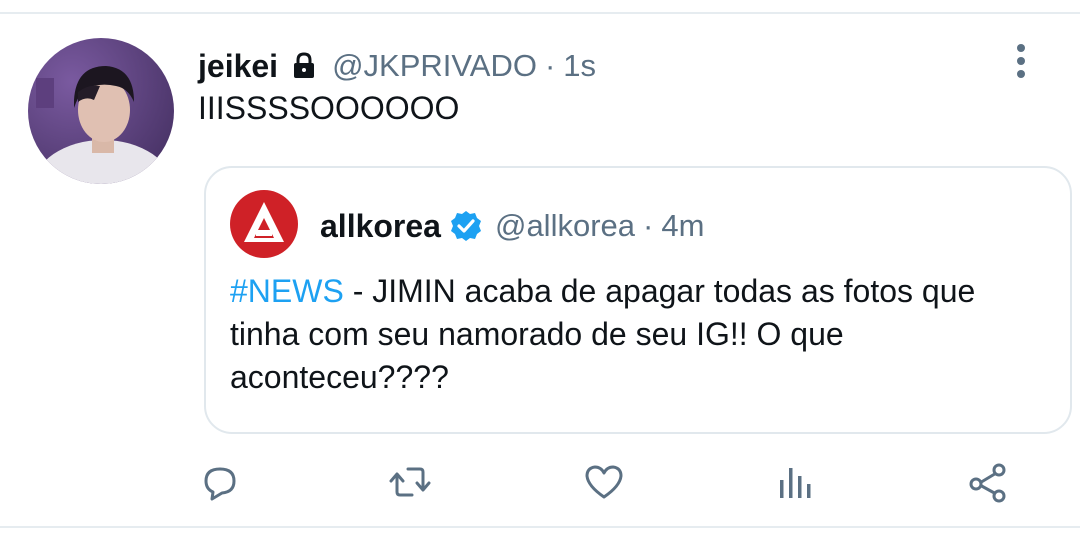 This screenshot has width=1080, height=534. I want to click on bottom-divider, so click(540, 527).